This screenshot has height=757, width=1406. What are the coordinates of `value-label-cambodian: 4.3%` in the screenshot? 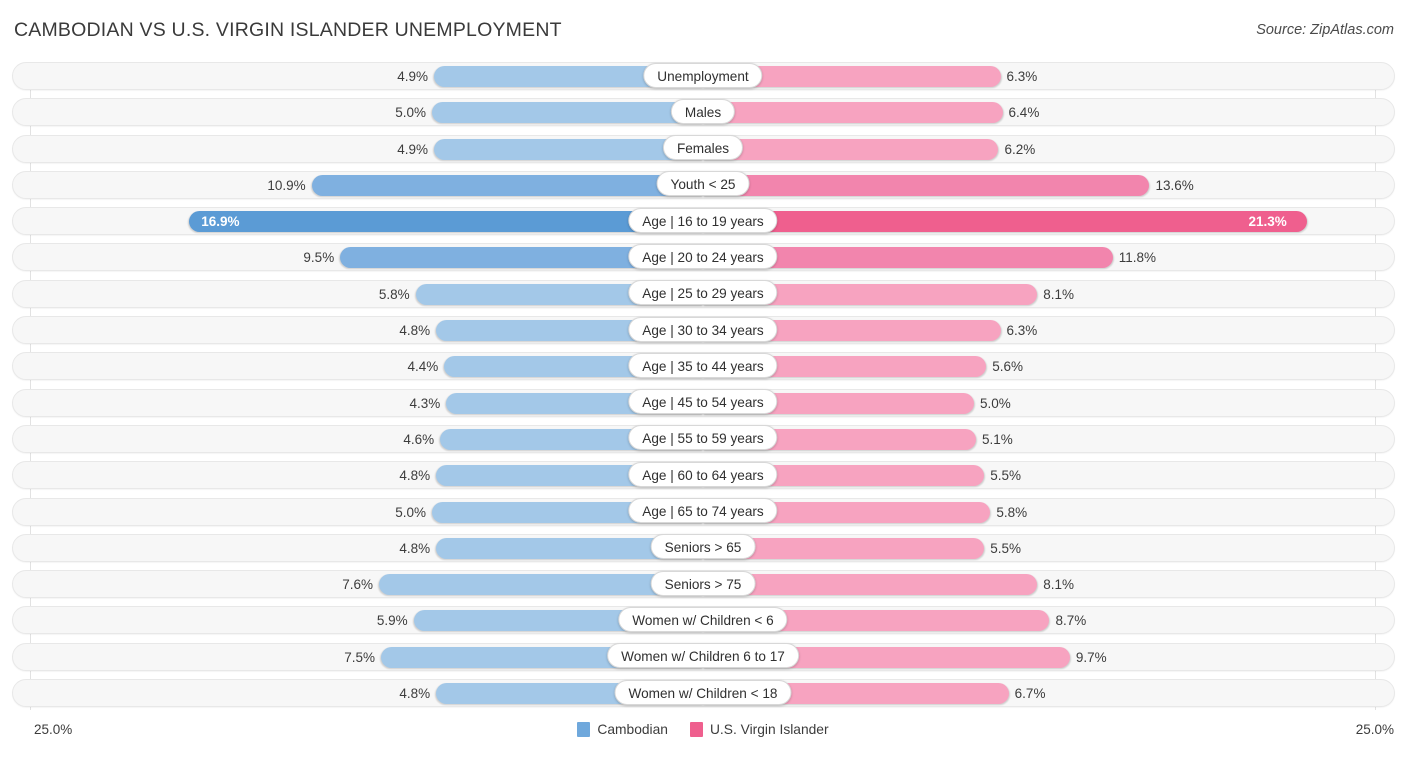 It's located at (425, 403).